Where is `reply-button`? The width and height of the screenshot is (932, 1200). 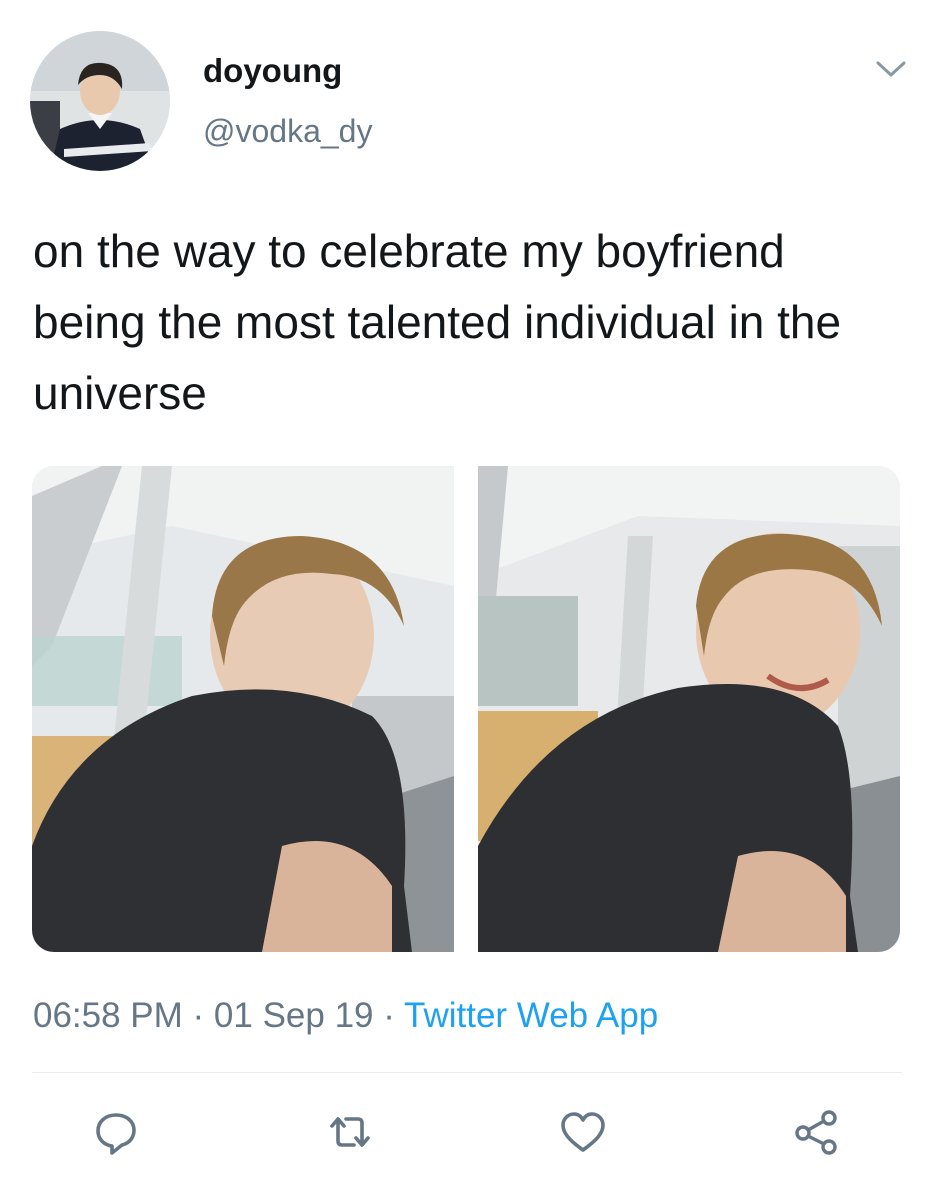
reply-button is located at coordinates (116, 1132).